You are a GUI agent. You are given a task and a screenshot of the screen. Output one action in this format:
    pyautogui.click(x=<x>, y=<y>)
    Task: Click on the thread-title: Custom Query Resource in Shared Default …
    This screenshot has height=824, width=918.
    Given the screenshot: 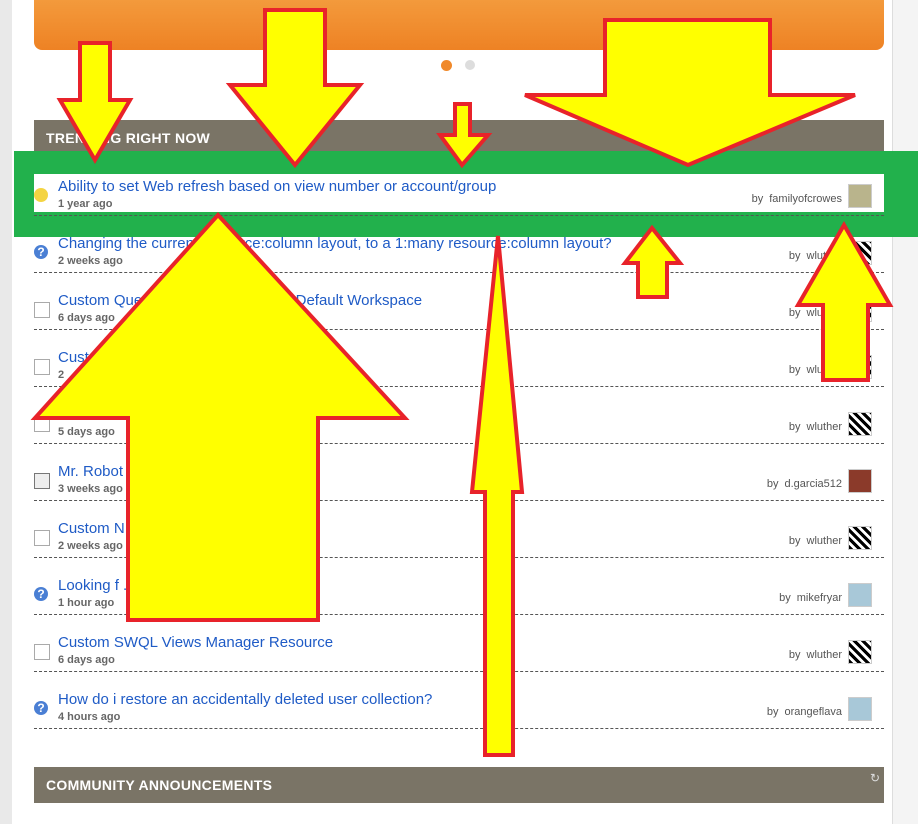 What is the action you would take?
    pyautogui.click(x=240, y=300)
    